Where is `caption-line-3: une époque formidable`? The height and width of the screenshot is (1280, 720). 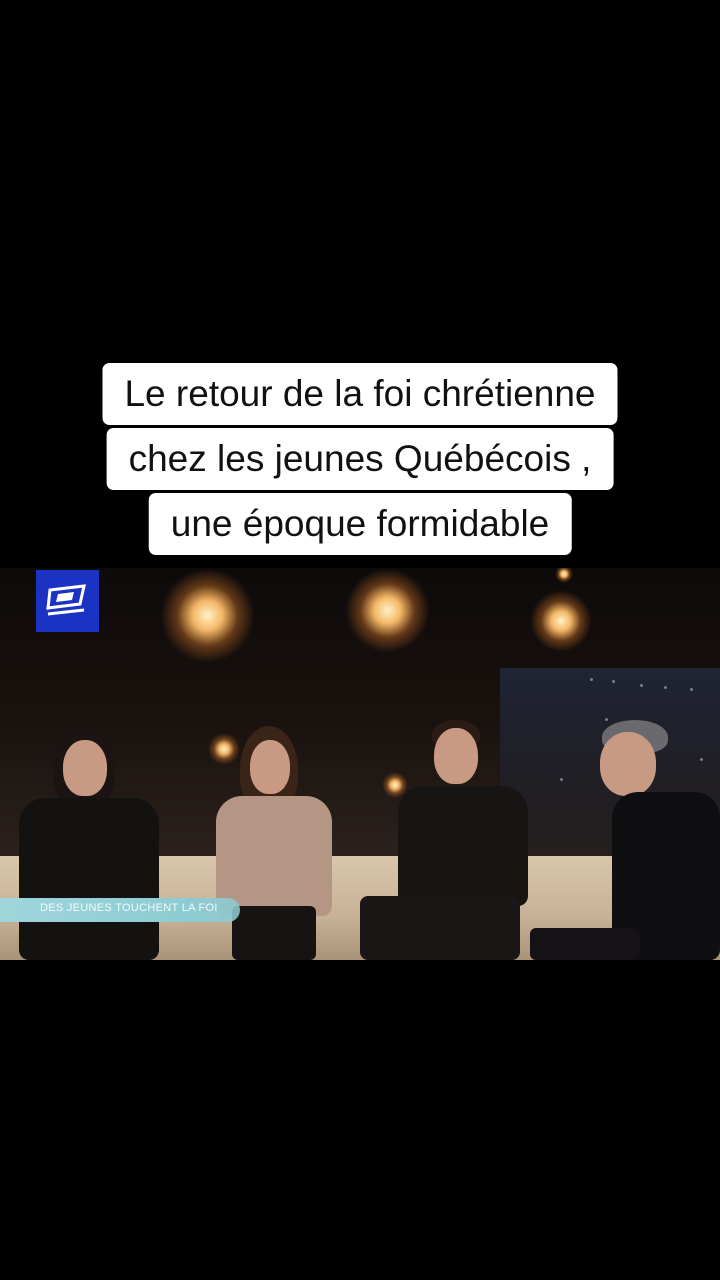
caption-line-3: une époque formidable is located at coordinates (360, 524).